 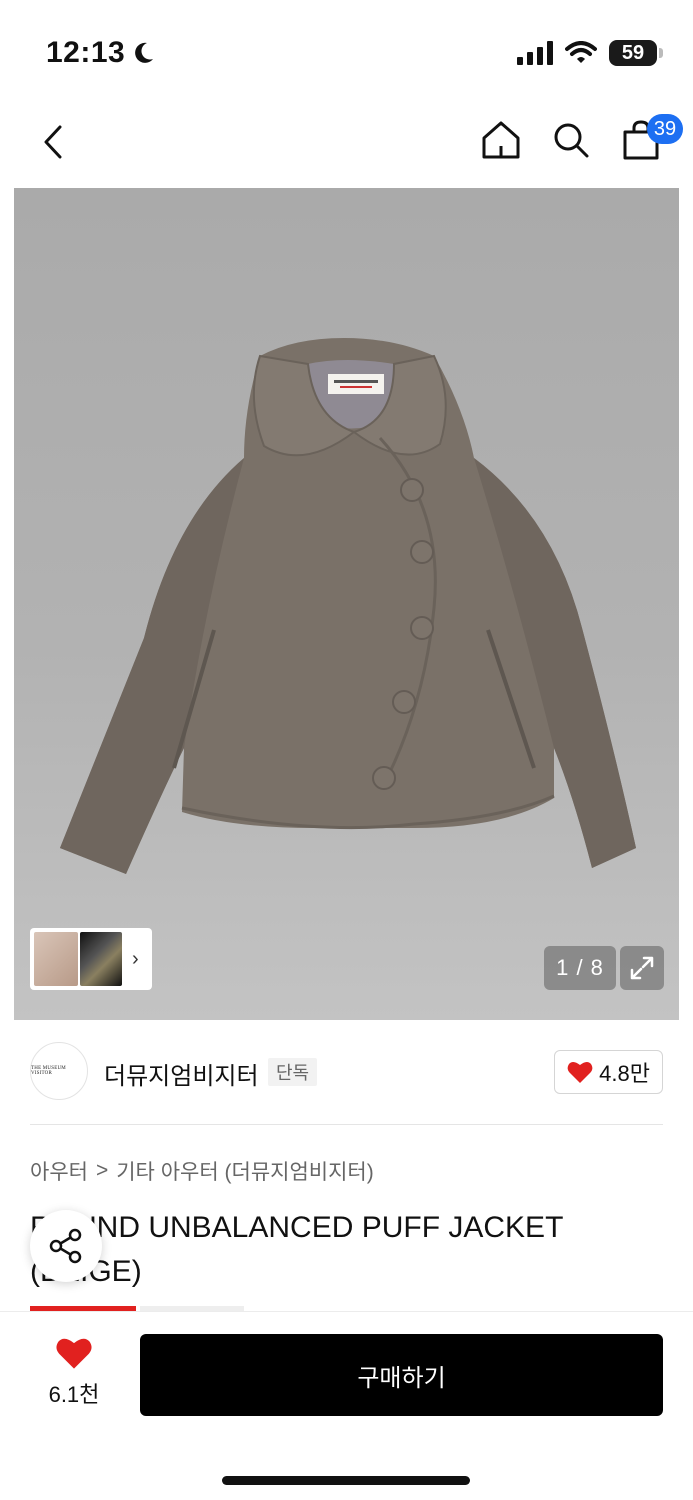 What do you see at coordinates (580, 968) in the screenshot?
I see `image-page-indicator: 1 / 8` at bounding box center [580, 968].